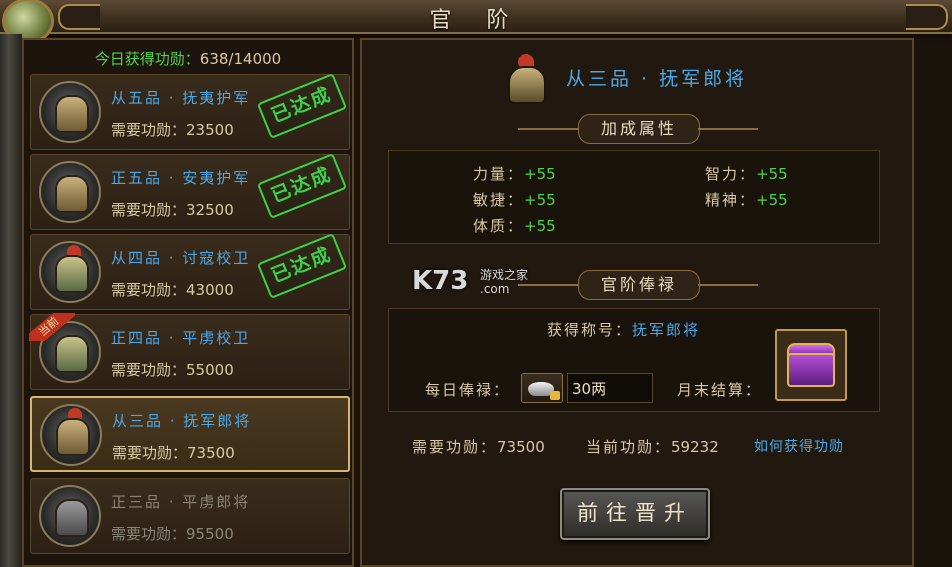  I want to click on month-end-label: 月末结算：, so click(720, 390).